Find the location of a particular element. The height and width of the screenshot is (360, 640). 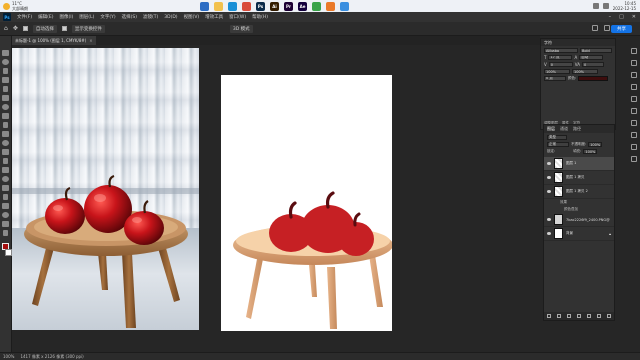

menu-type: 文字(Y) is located at coordinates (107, 17).